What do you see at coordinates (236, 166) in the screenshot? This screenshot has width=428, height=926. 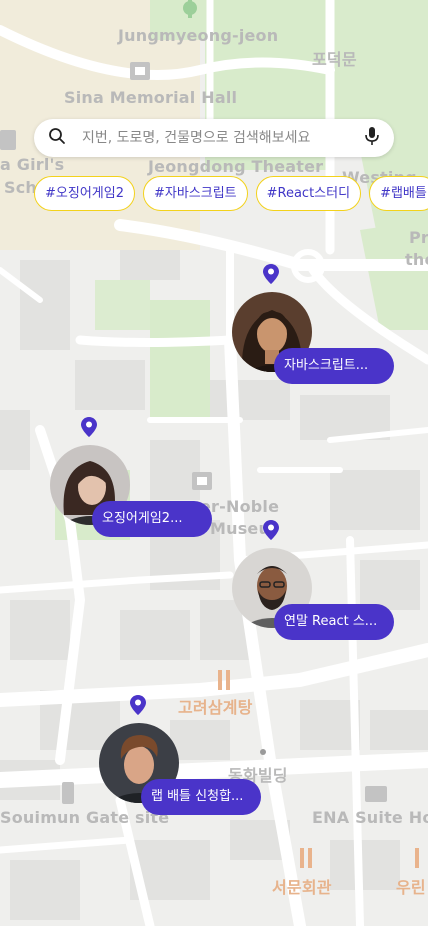 I see `map-label-jeongdong: Jeongdong Theater` at bounding box center [236, 166].